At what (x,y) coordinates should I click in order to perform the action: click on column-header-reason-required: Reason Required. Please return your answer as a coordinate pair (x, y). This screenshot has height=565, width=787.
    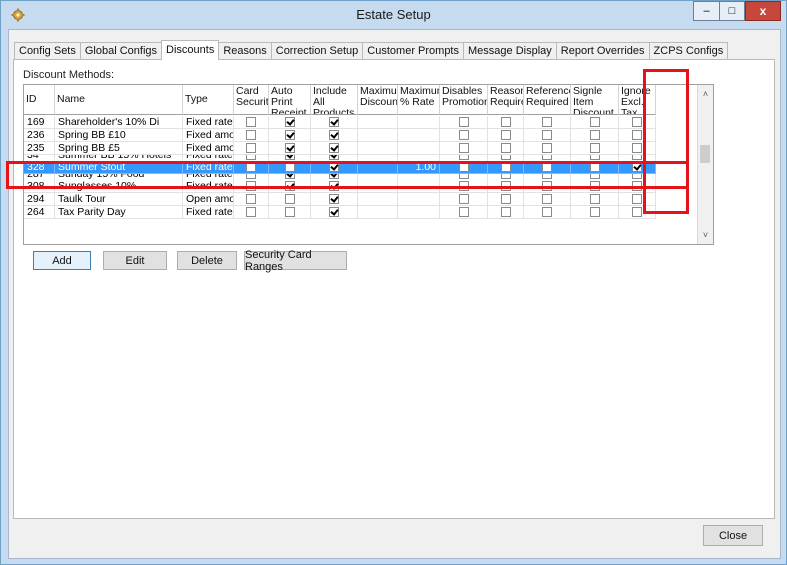
    Looking at the image, I should click on (506, 100).